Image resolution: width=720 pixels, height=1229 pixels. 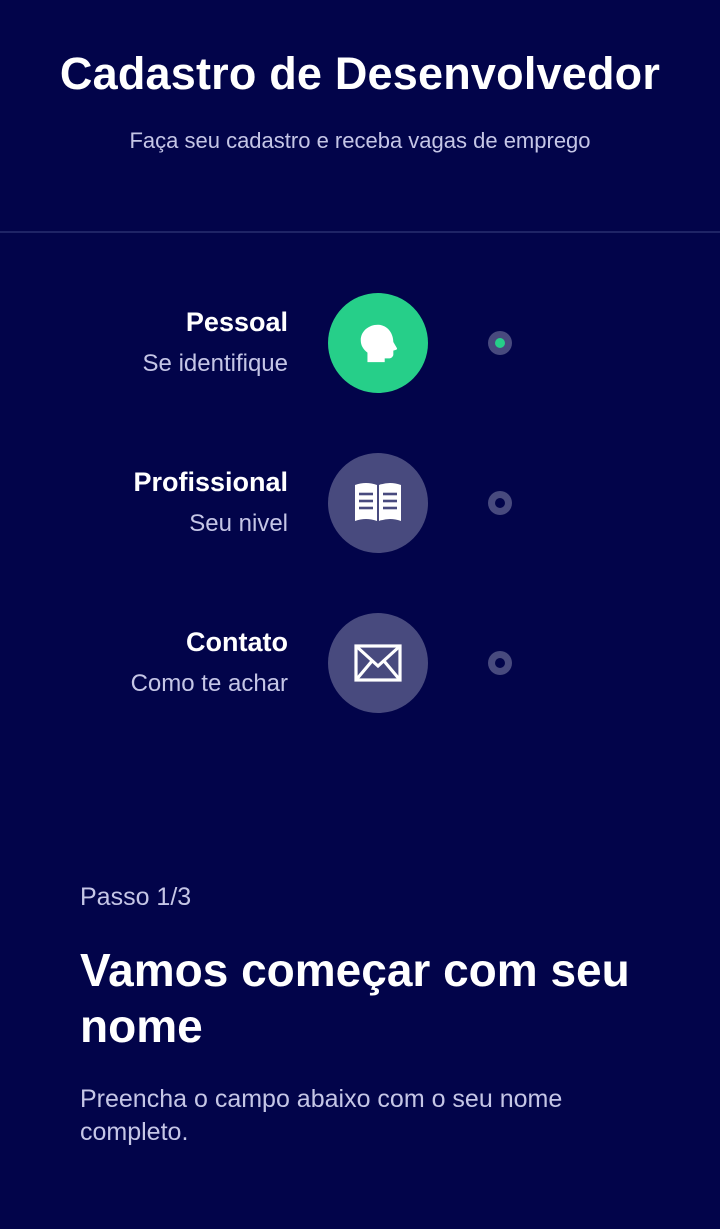 What do you see at coordinates (210, 482) in the screenshot?
I see `step-title: Profissional` at bounding box center [210, 482].